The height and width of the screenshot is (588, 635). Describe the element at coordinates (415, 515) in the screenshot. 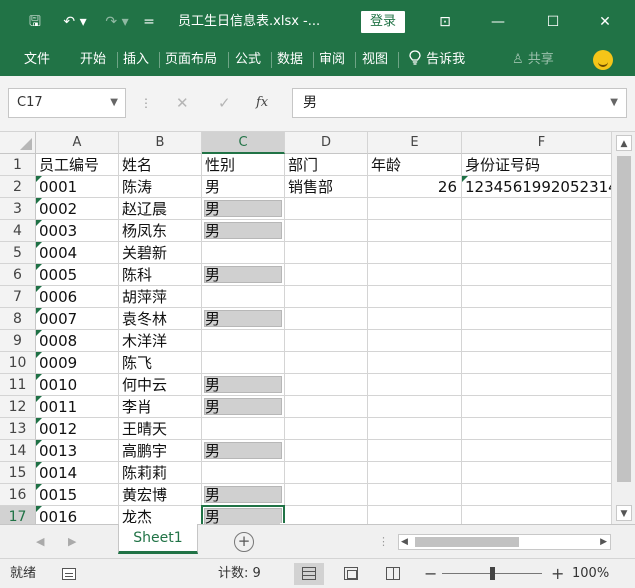

I see `cell-e17` at that location.